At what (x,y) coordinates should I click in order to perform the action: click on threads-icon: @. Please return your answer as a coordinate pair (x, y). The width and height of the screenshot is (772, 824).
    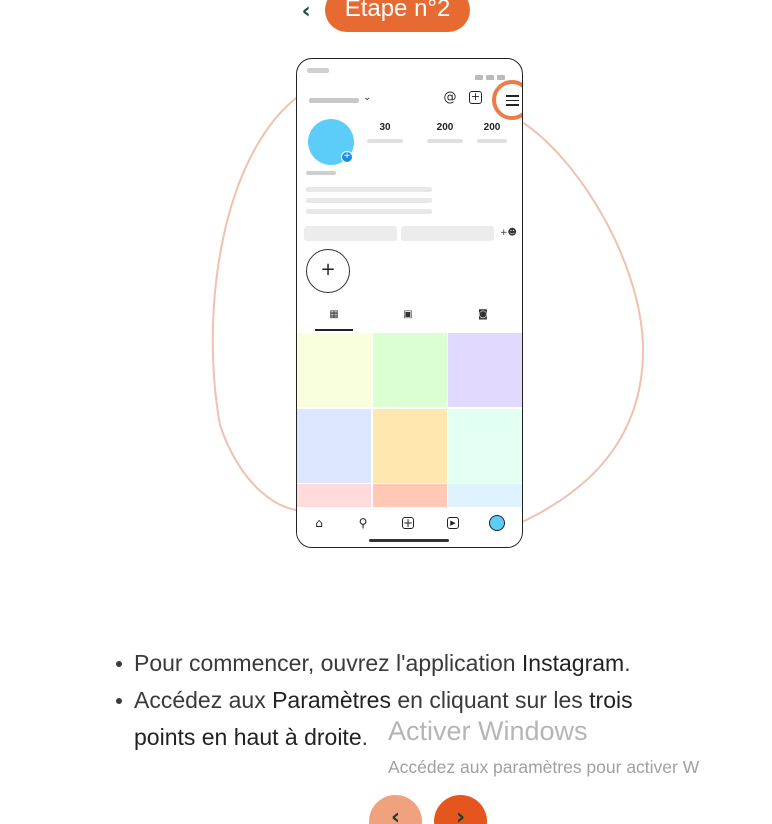
    Looking at the image, I should click on (450, 97).